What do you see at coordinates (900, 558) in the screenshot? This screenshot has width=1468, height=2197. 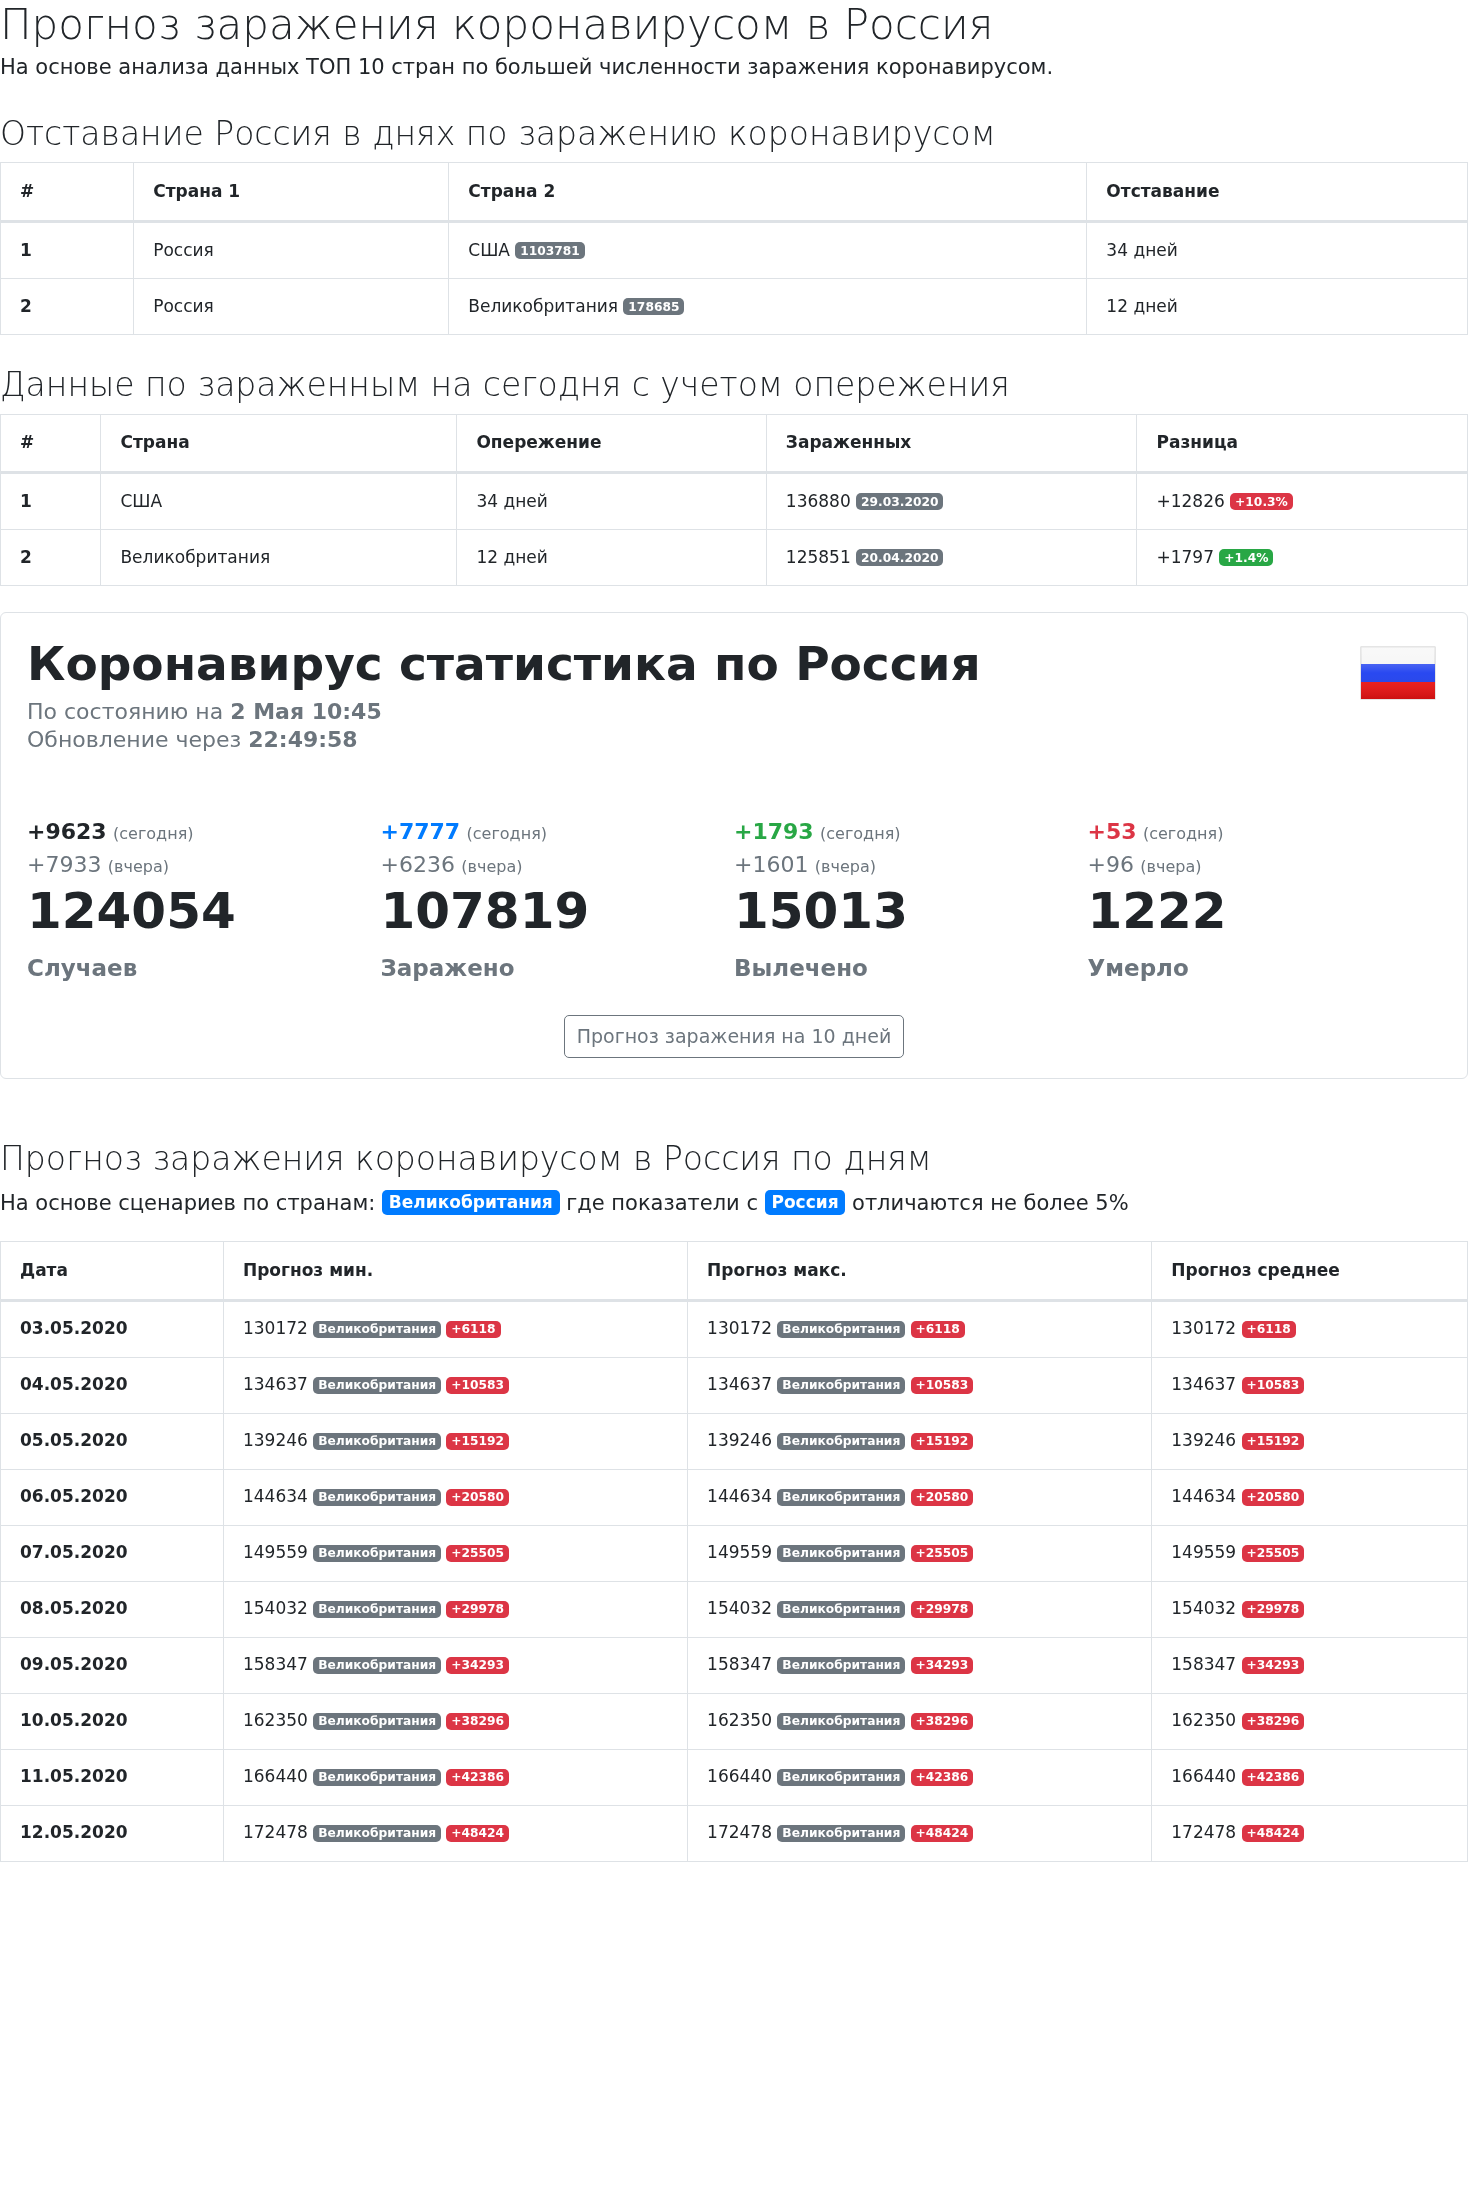 I see `date-badge: 20.04.2020` at bounding box center [900, 558].